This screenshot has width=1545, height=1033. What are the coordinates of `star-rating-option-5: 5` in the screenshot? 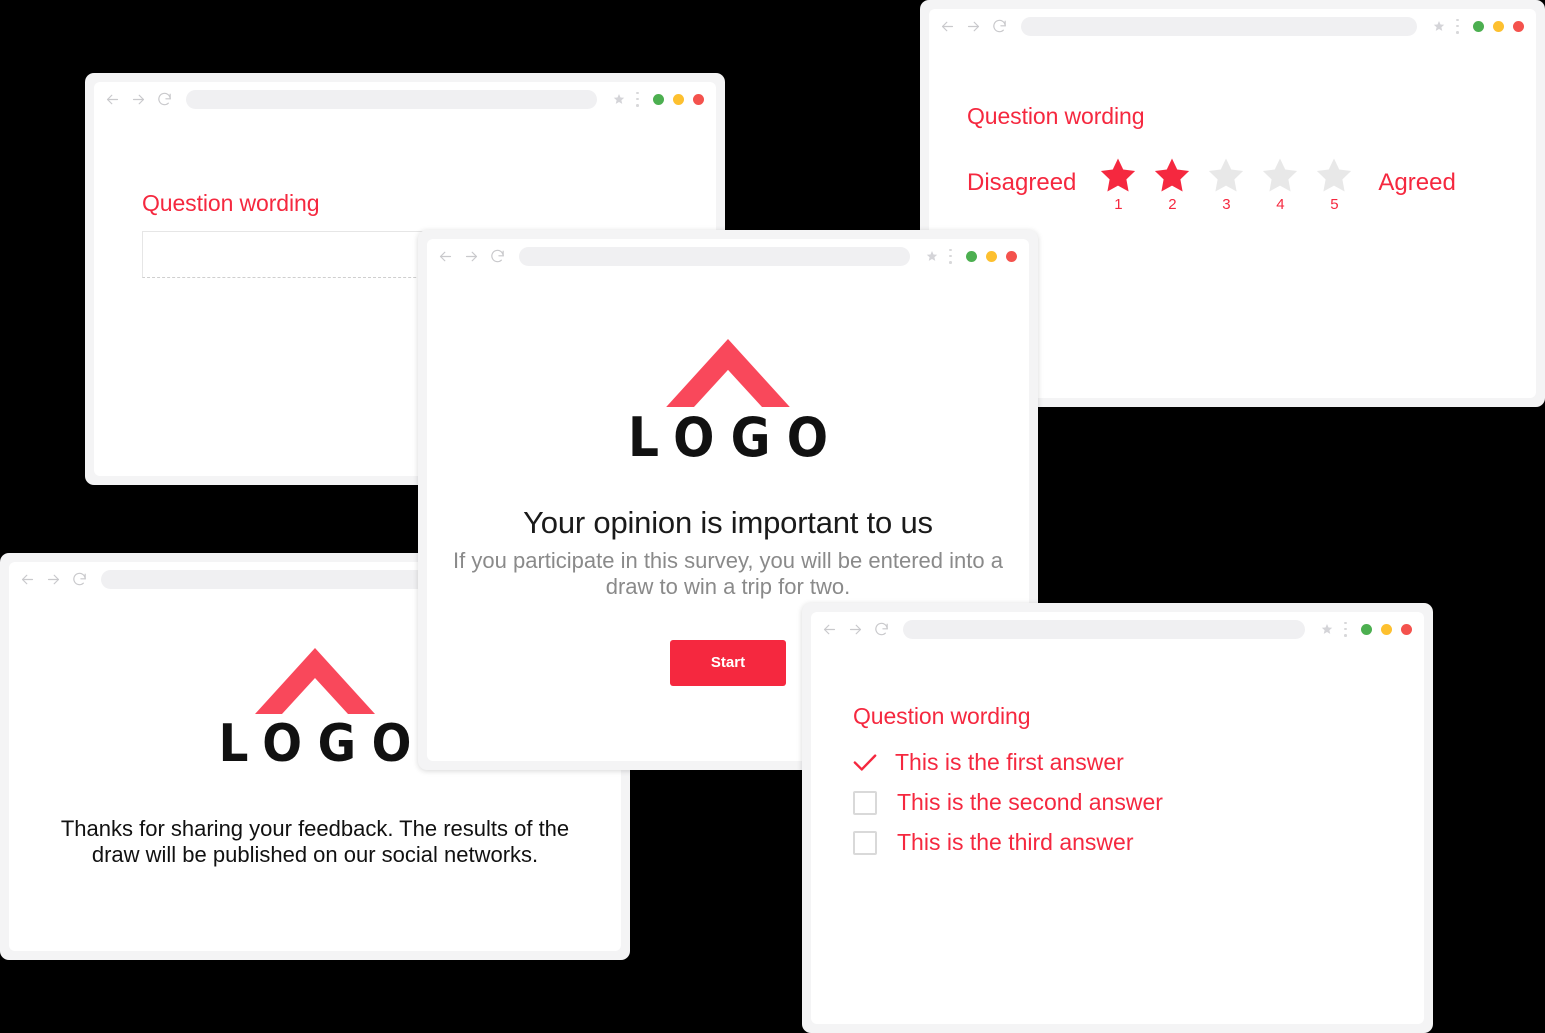 It's located at (1334, 184).